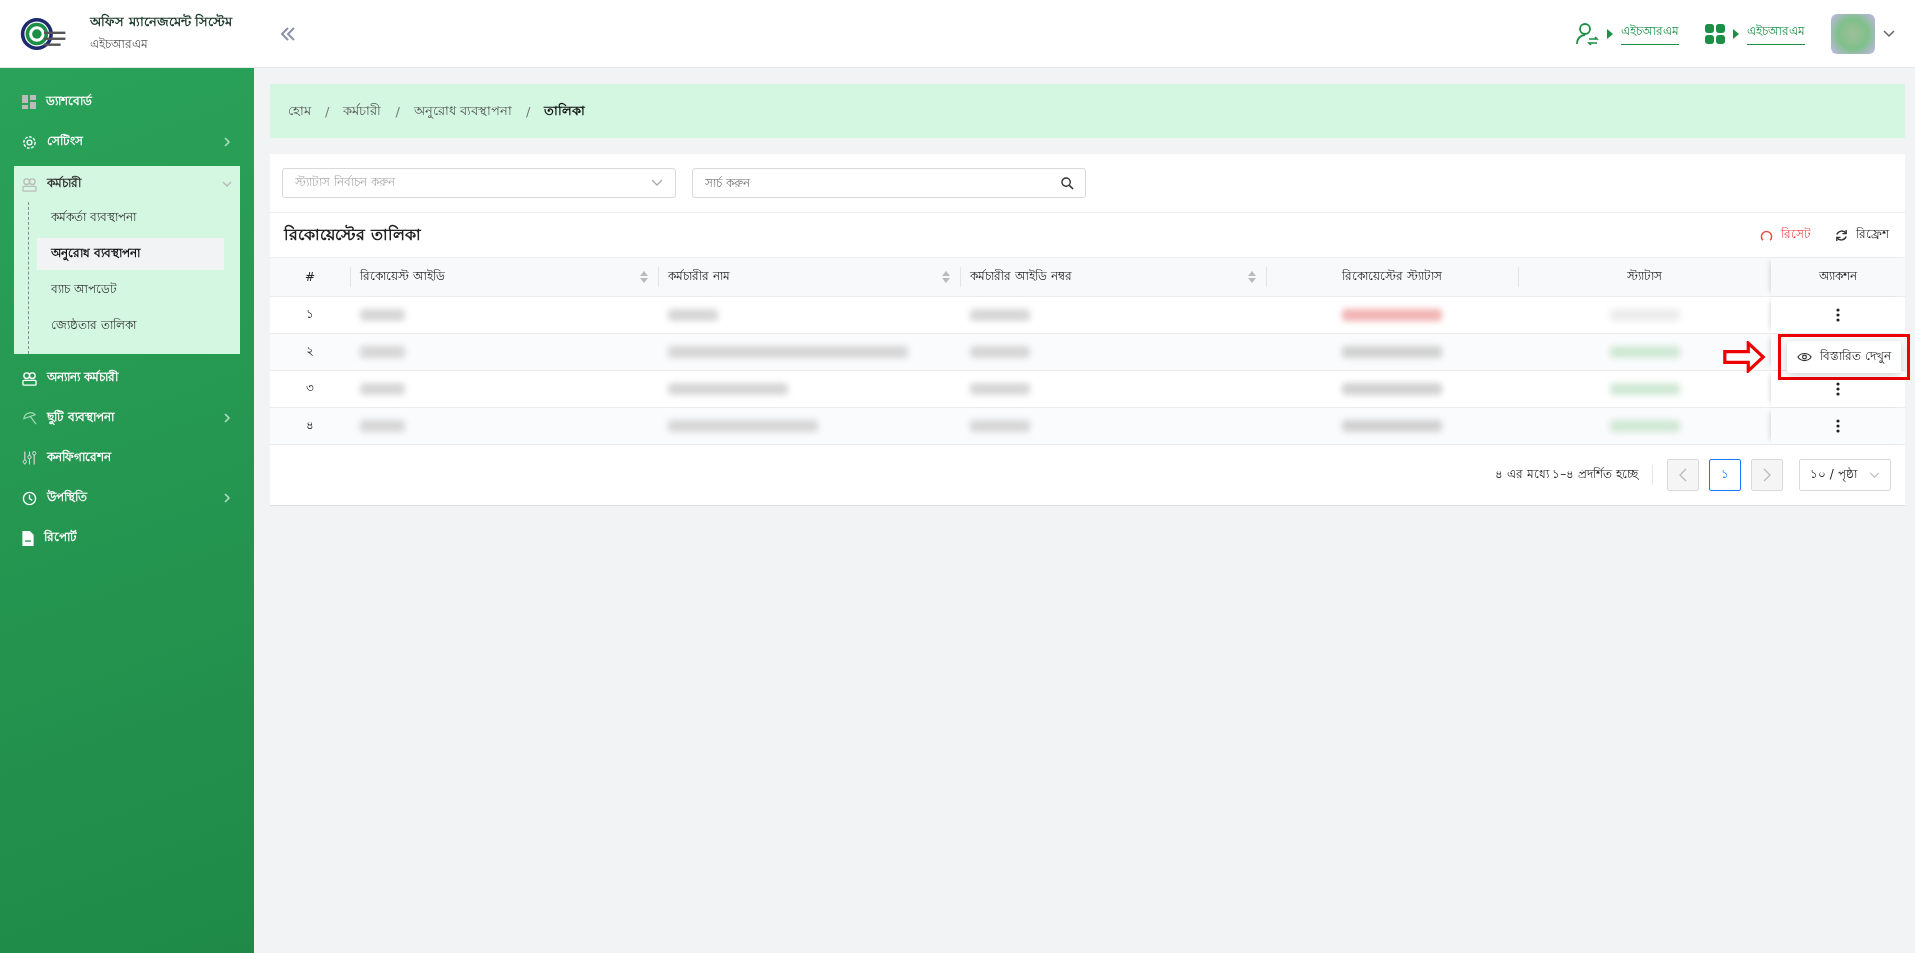  I want to click on breadcrumb-link: কর্মচারী, so click(362, 111).